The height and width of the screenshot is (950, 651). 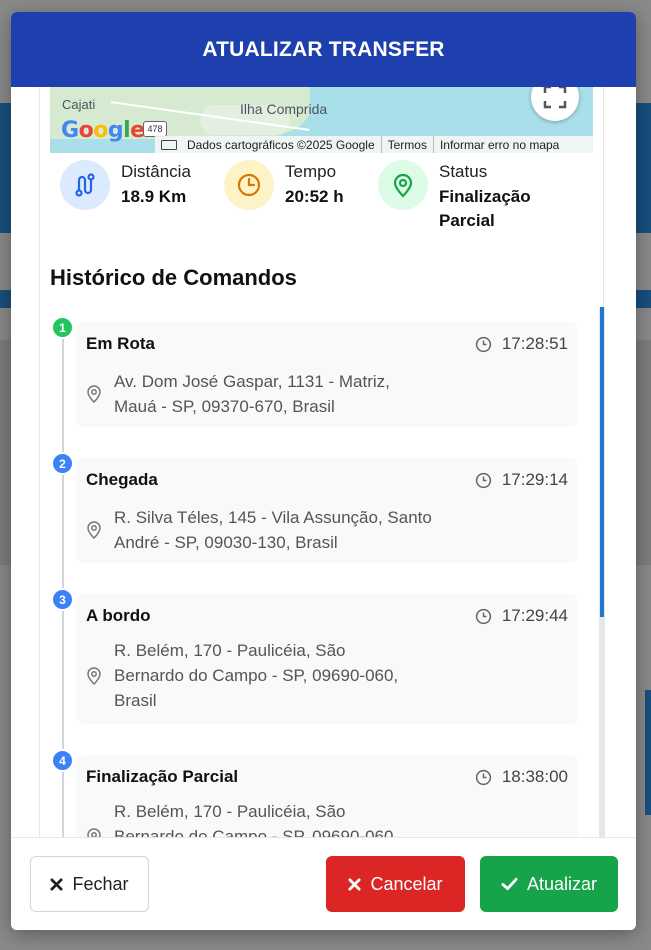 I want to click on command-title: A bordo, so click(x=118, y=615).